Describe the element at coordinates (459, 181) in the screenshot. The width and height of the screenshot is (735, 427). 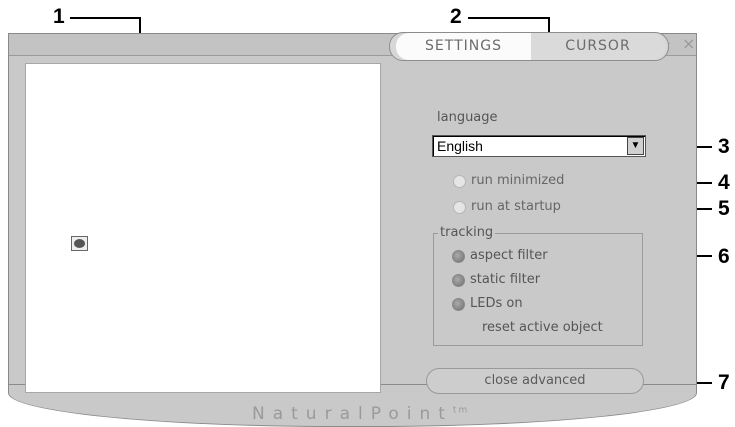
I see `run-minimized-radio` at that location.